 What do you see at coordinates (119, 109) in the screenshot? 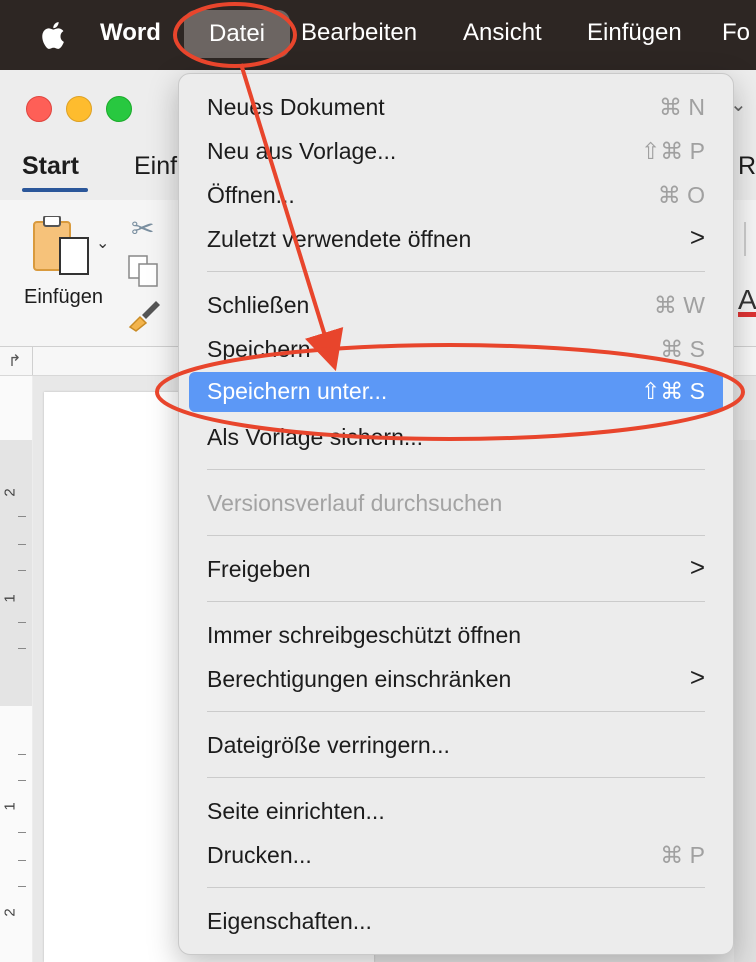
I see `zoom-window-button` at bounding box center [119, 109].